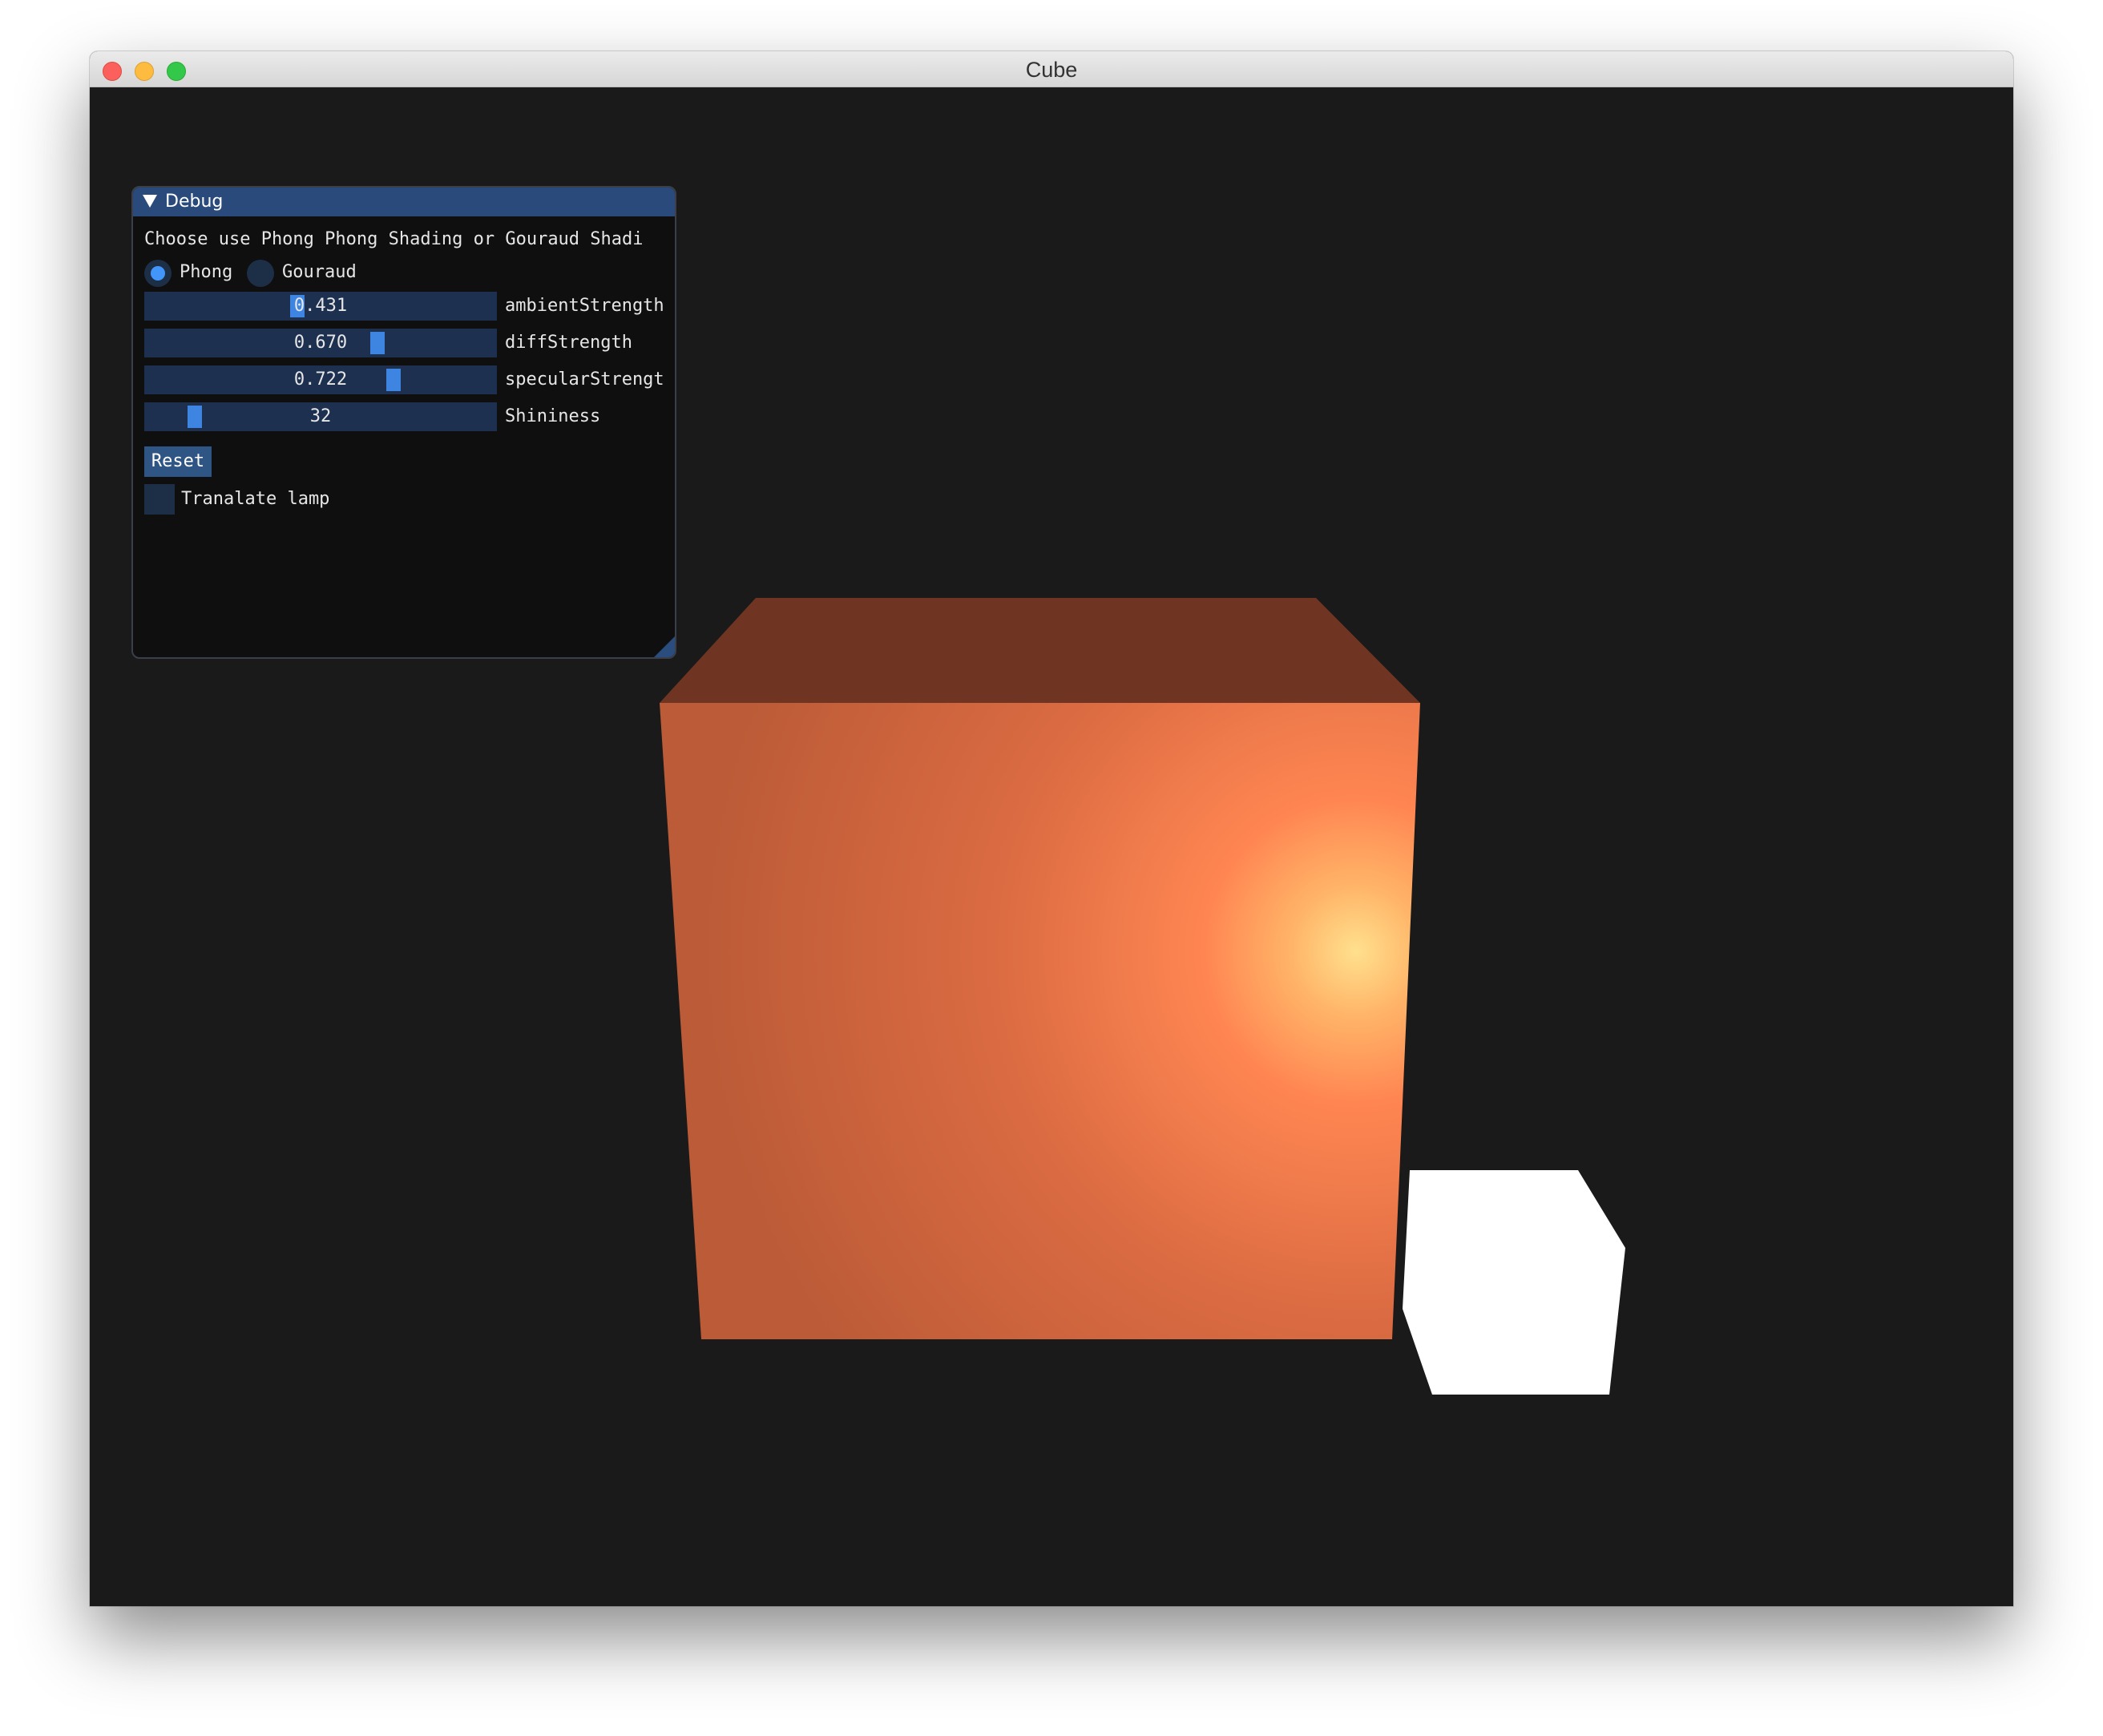 The image size is (2103, 1736). I want to click on radio-gouraud, so click(260, 273).